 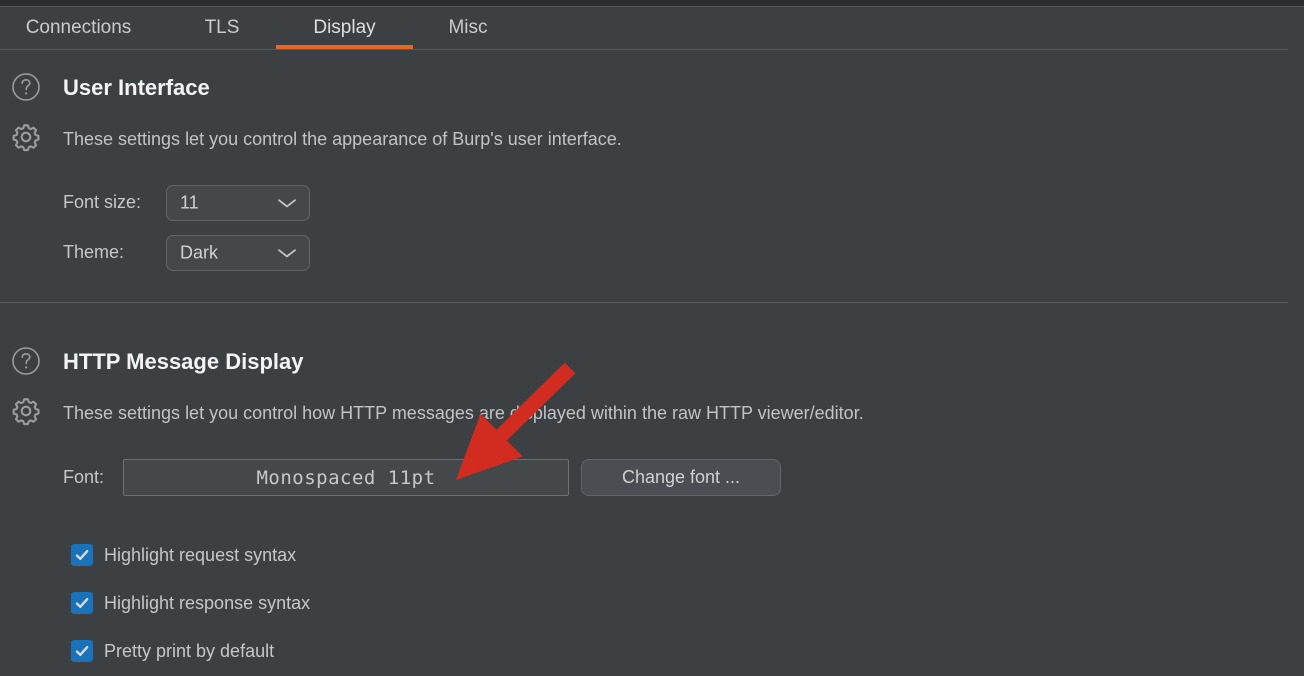 What do you see at coordinates (207, 602) in the screenshot?
I see `highlight-response-syntax-label: Highlight response syntax` at bounding box center [207, 602].